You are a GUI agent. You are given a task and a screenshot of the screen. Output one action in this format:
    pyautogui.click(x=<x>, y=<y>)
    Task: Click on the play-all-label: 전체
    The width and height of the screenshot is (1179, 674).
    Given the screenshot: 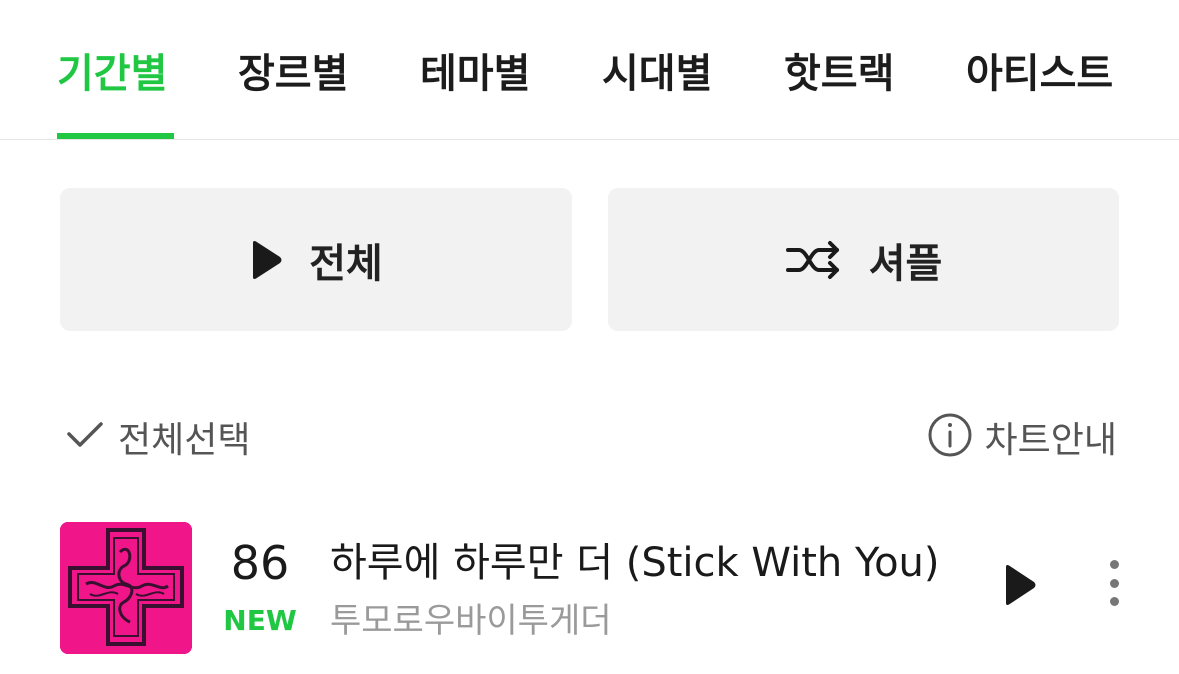 What is the action you would take?
    pyautogui.click(x=346, y=263)
    